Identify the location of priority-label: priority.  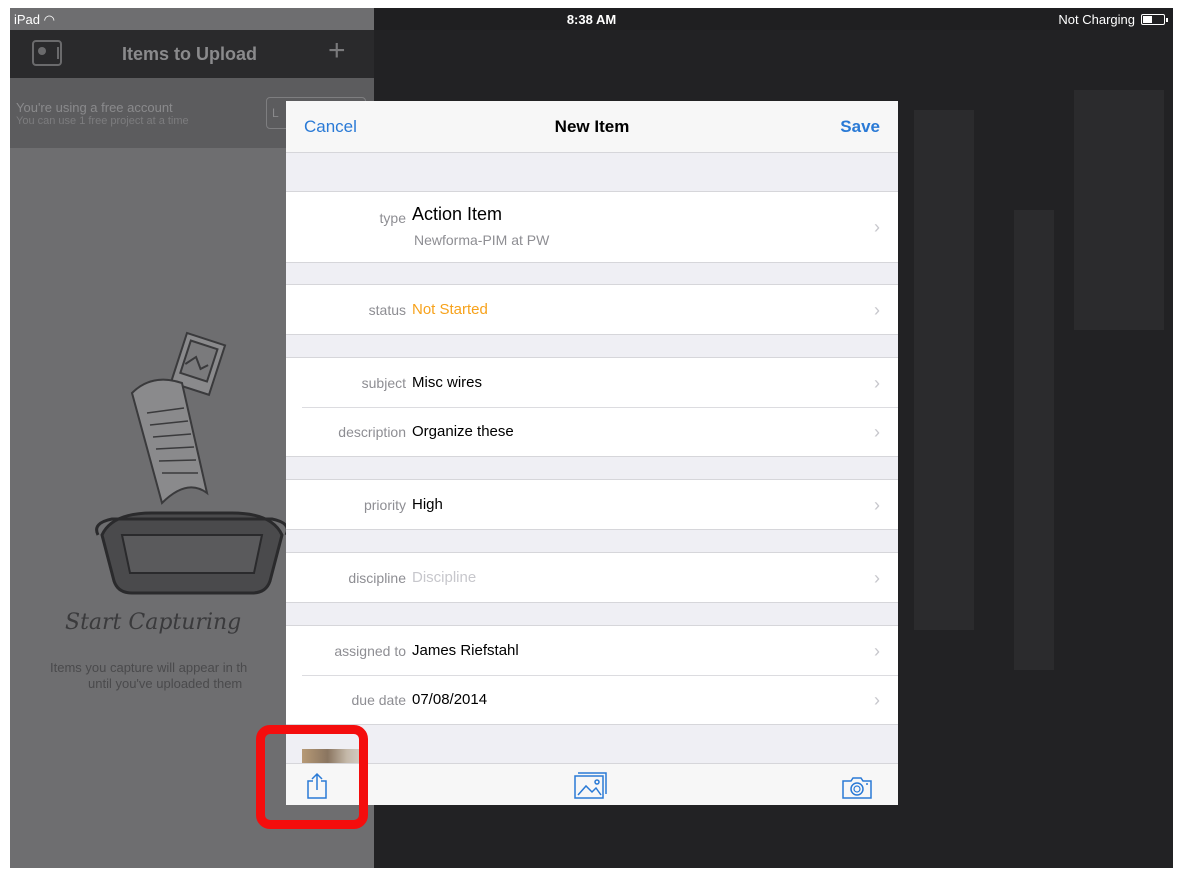
(384, 505).